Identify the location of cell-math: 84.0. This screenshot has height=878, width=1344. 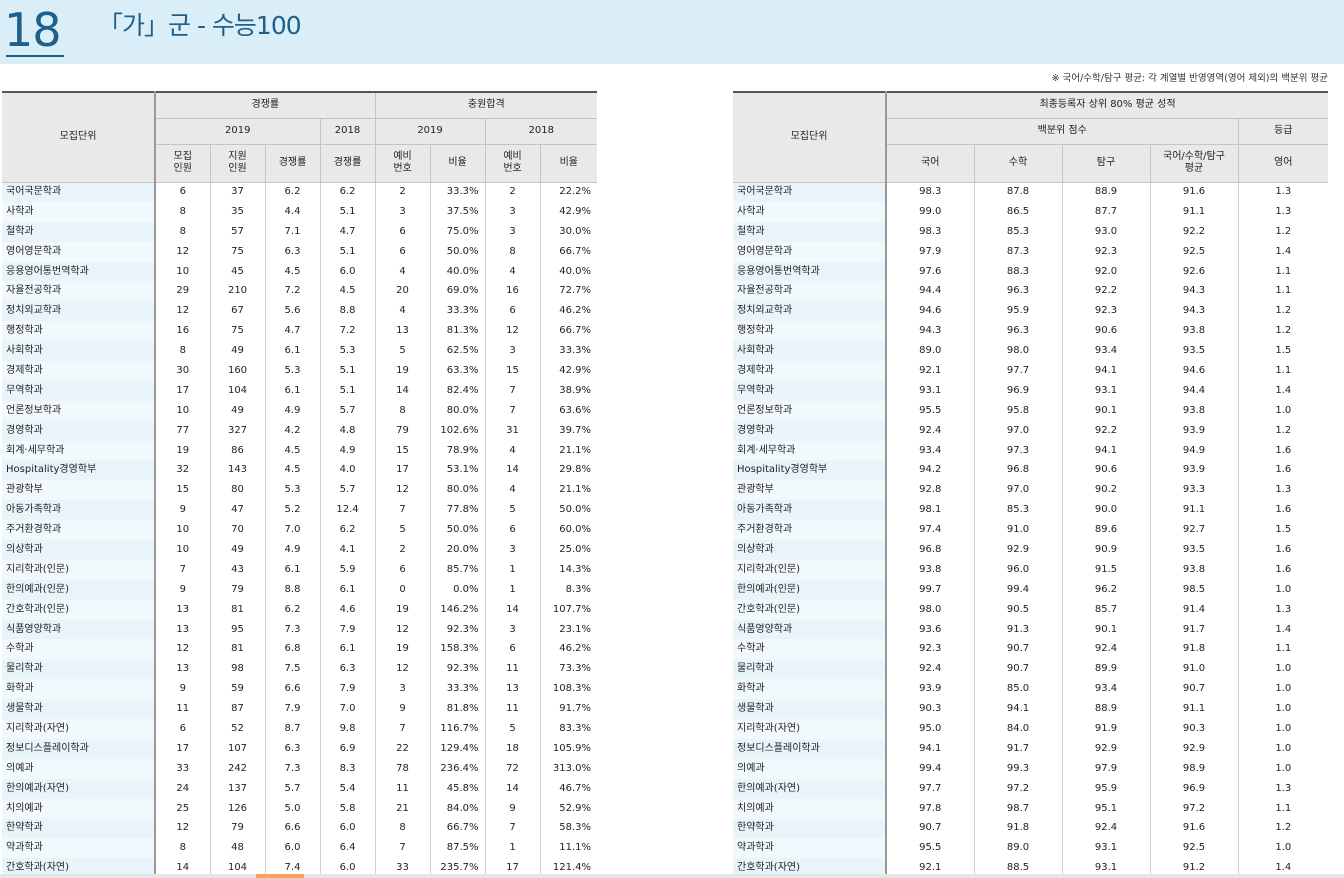
(1018, 729).